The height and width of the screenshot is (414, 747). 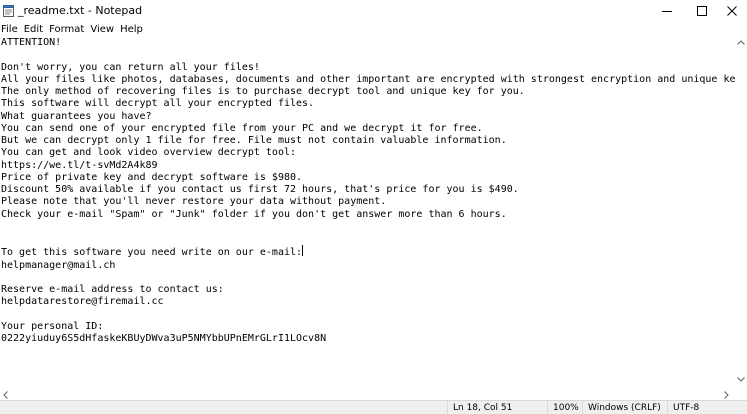 What do you see at coordinates (10, 30) in the screenshot?
I see `menu-file: File` at bounding box center [10, 30].